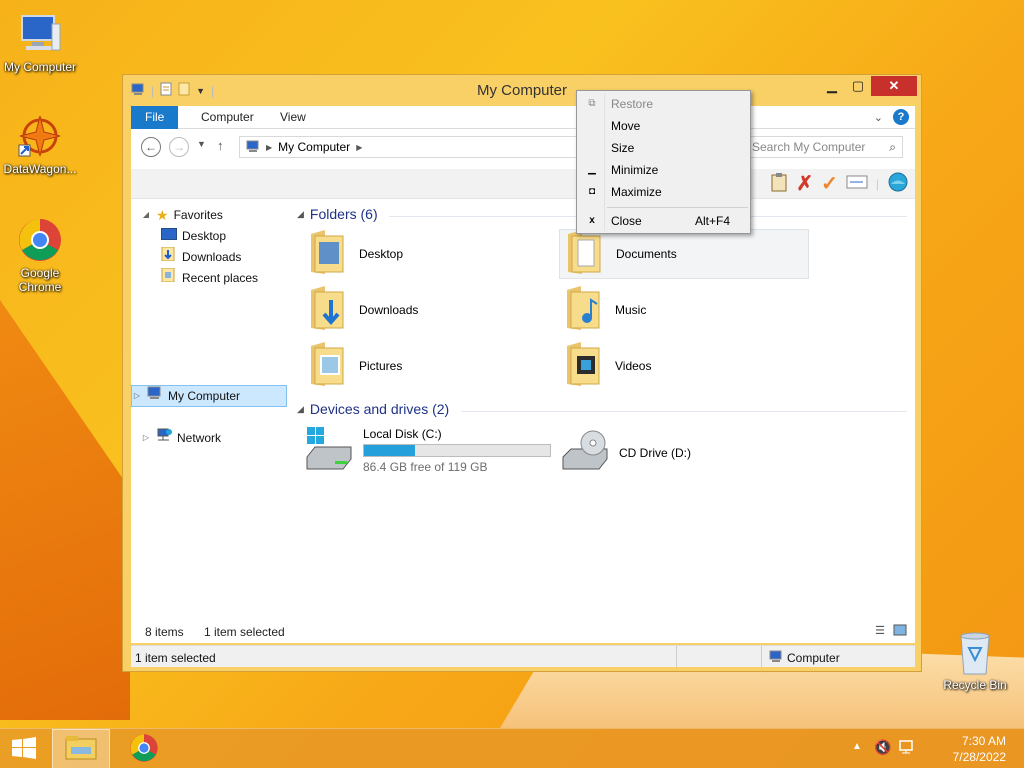  I want to click on details-view-icon: ☰, so click(880, 630).